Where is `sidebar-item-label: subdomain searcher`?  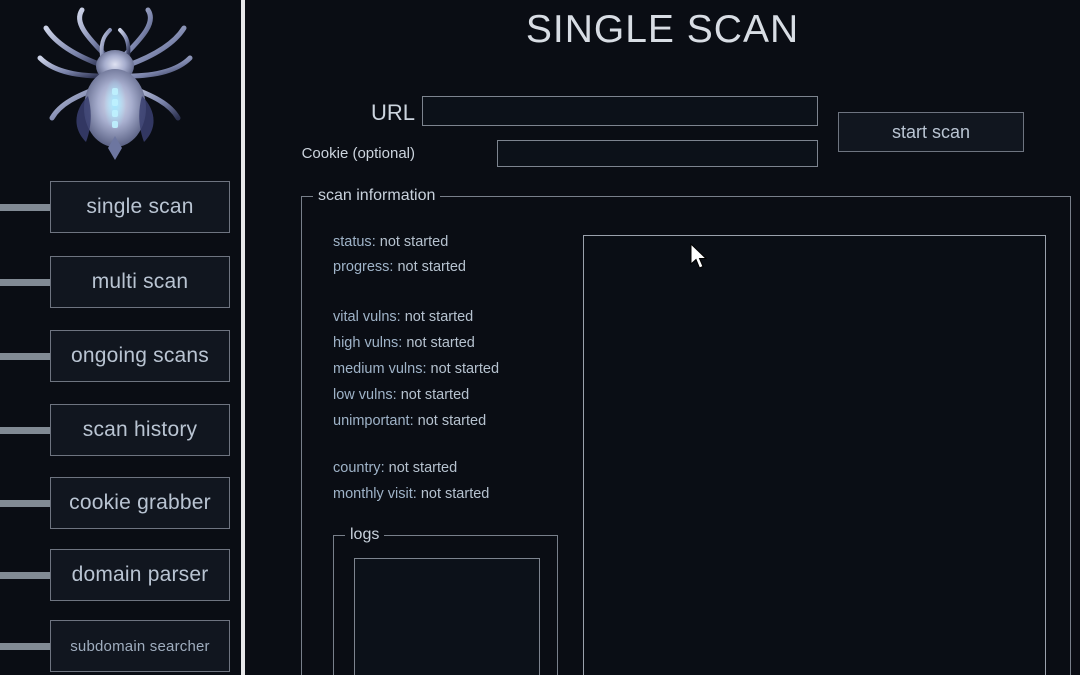 sidebar-item-label: subdomain searcher is located at coordinates (140, 646).